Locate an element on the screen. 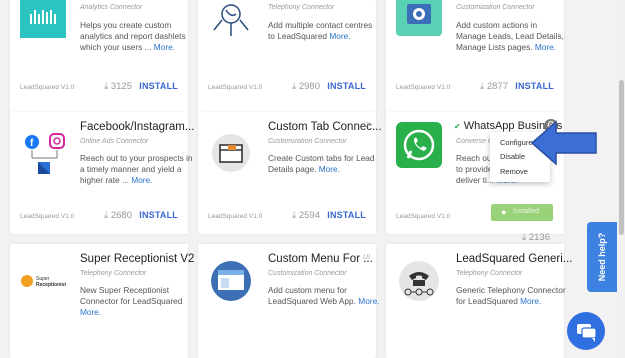  scrollbar-thumb is located at coordinates (621, 157).